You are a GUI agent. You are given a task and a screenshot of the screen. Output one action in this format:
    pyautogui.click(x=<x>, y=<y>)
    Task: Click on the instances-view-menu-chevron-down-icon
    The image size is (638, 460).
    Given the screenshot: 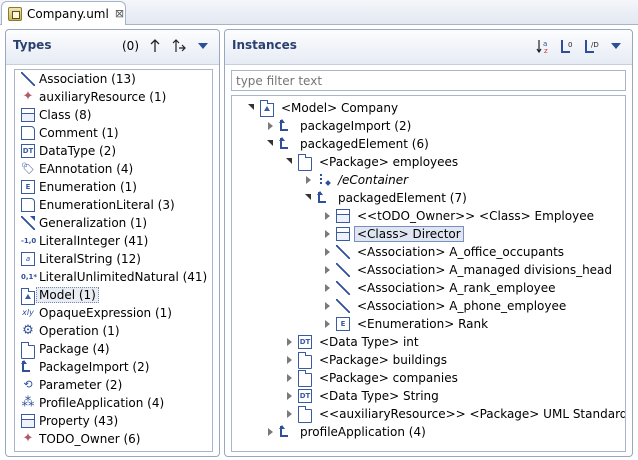 What is the action you would take?
    pyautogui.click(x=616, y=46)
    